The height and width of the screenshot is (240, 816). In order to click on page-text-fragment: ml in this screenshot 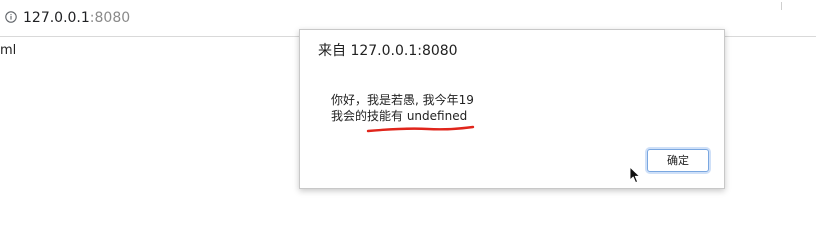, I will do `click(8, 50)`.